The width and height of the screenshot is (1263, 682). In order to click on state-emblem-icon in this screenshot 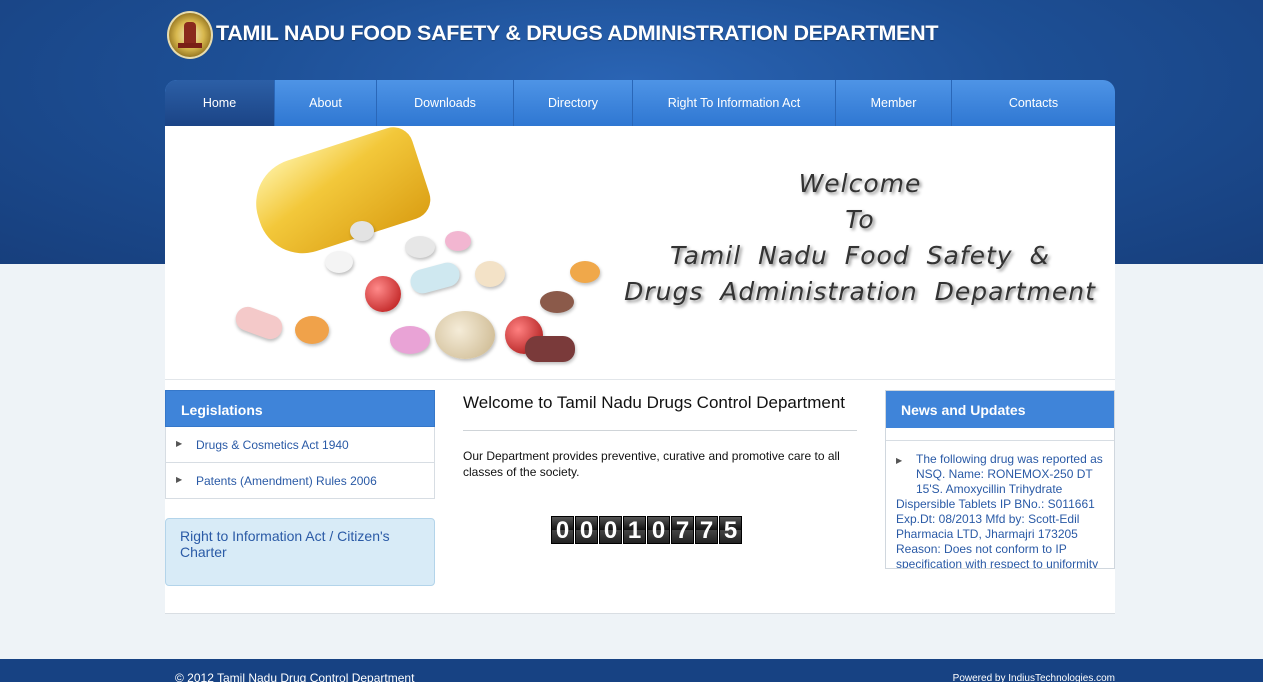, I will do `click(190, 35)`.